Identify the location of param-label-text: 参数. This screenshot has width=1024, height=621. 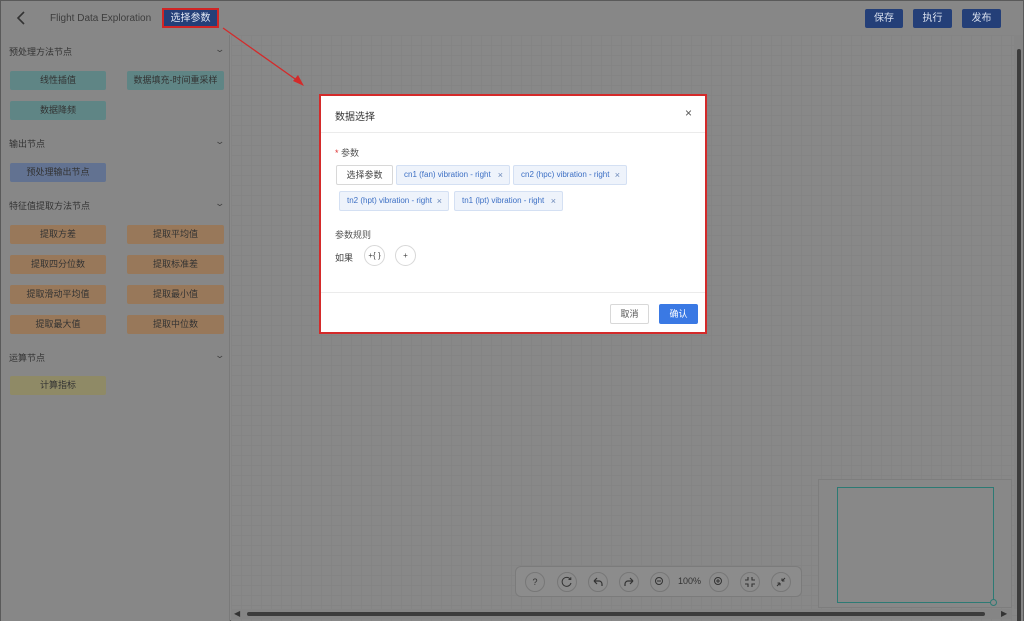
(350, 153).